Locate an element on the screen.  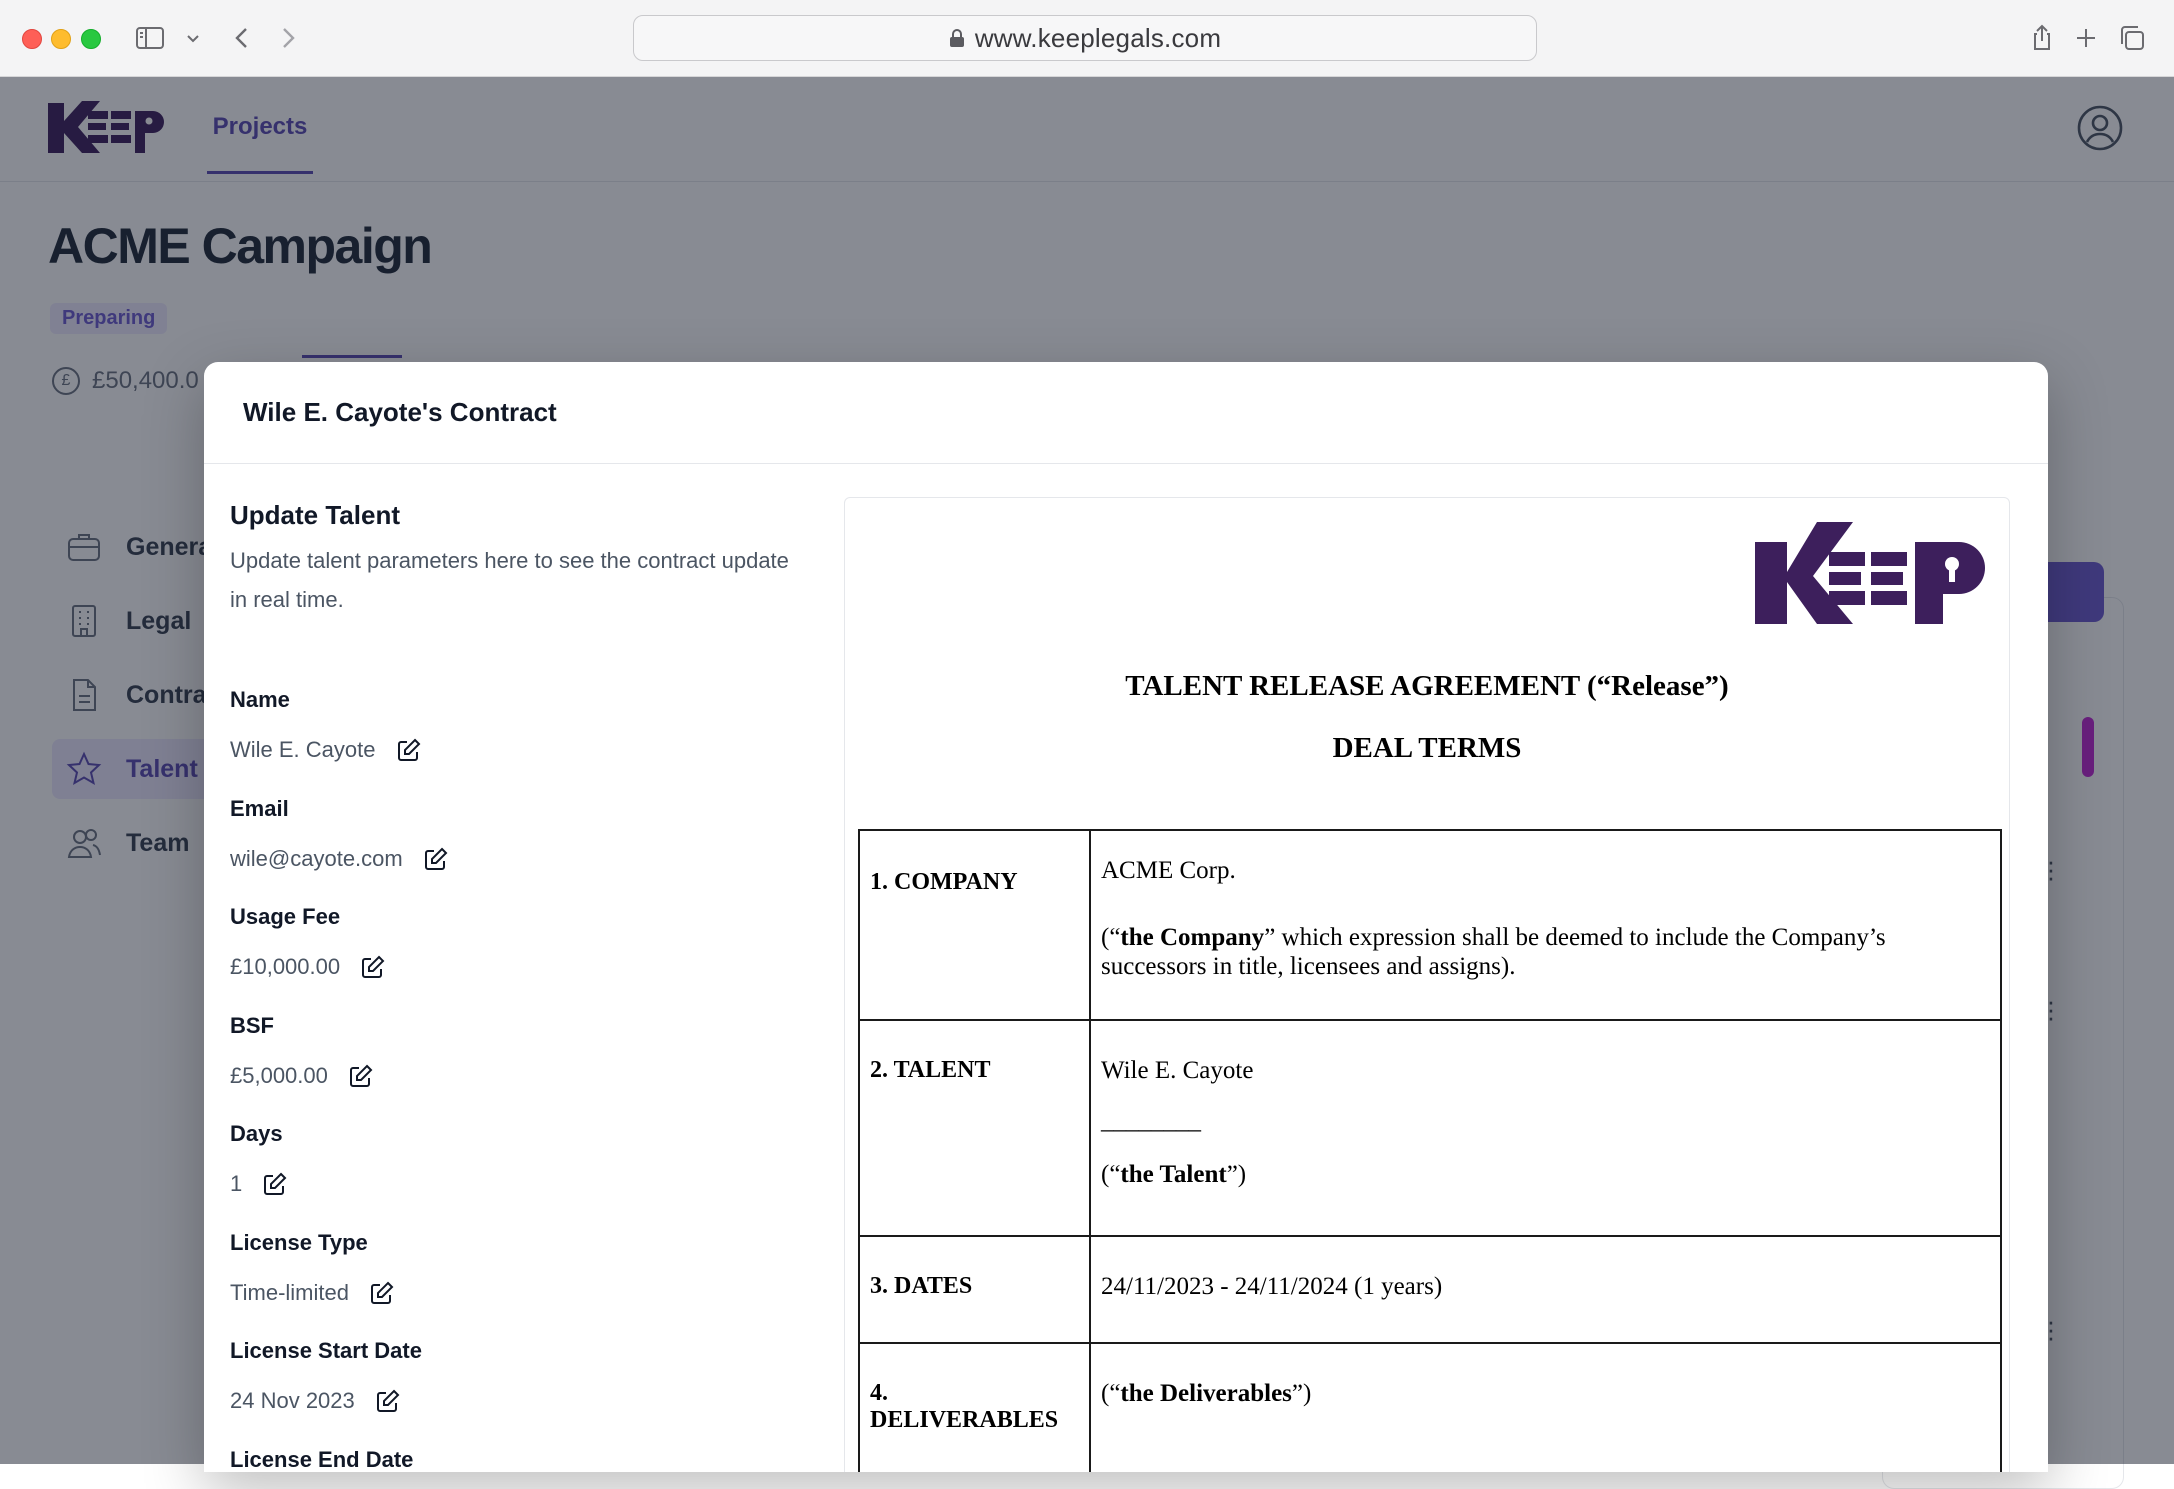
tab-overview-icon is located at coordinates (2132, 38).